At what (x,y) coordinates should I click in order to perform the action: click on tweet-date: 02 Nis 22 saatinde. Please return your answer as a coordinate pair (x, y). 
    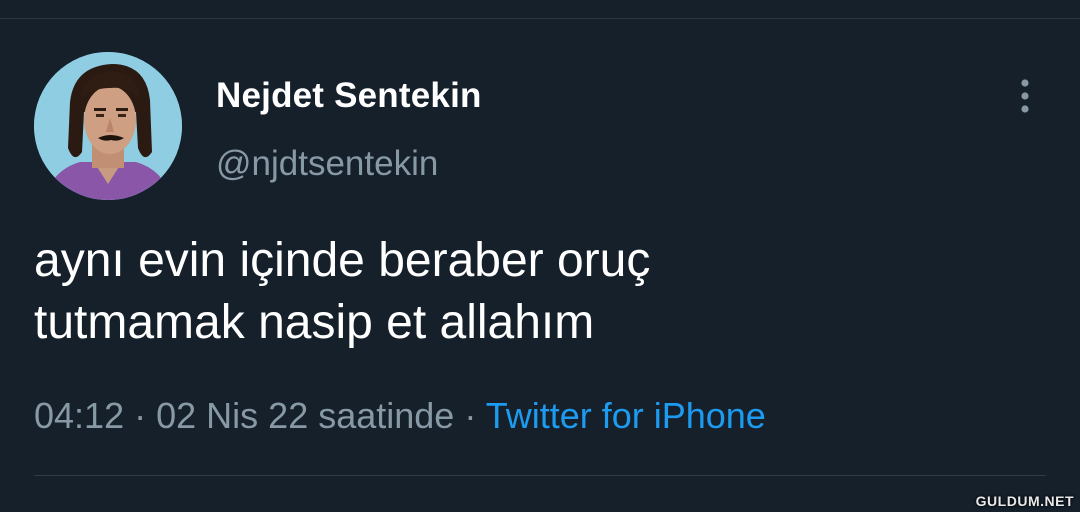
    Looking at the image, I should click on (305, 415).